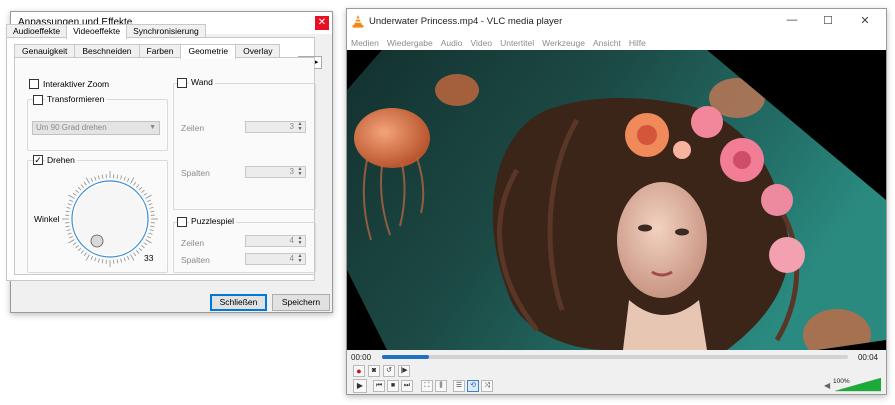  Describe the element at coordinates (359, 371) in the screenshot. I see `record-icon: ●` at that location.